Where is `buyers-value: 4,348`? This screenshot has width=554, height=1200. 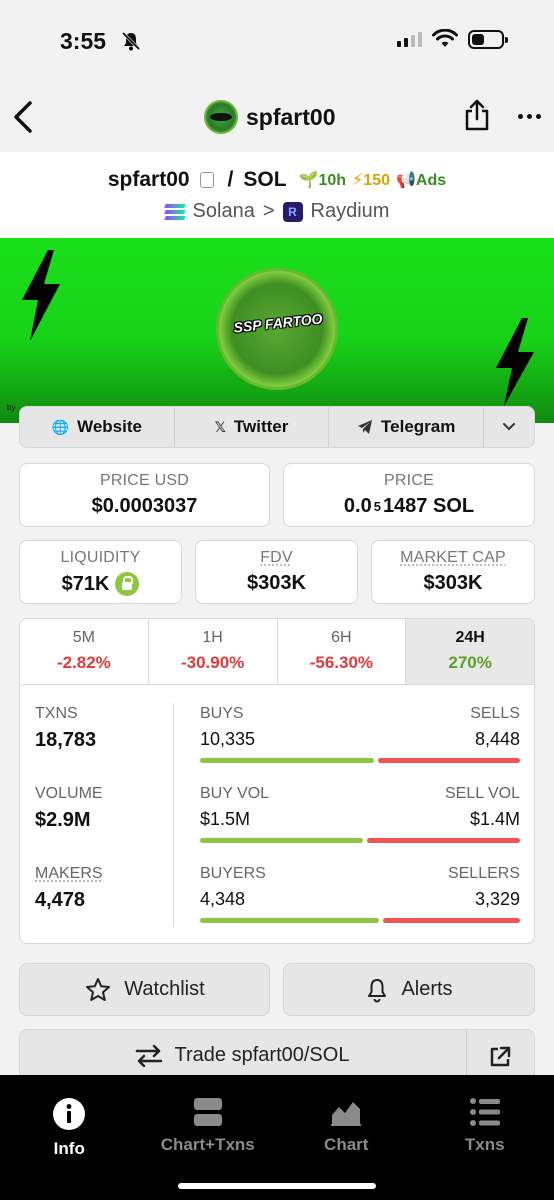
buyers-value: 4,348 is located at coordinates (223, 899).